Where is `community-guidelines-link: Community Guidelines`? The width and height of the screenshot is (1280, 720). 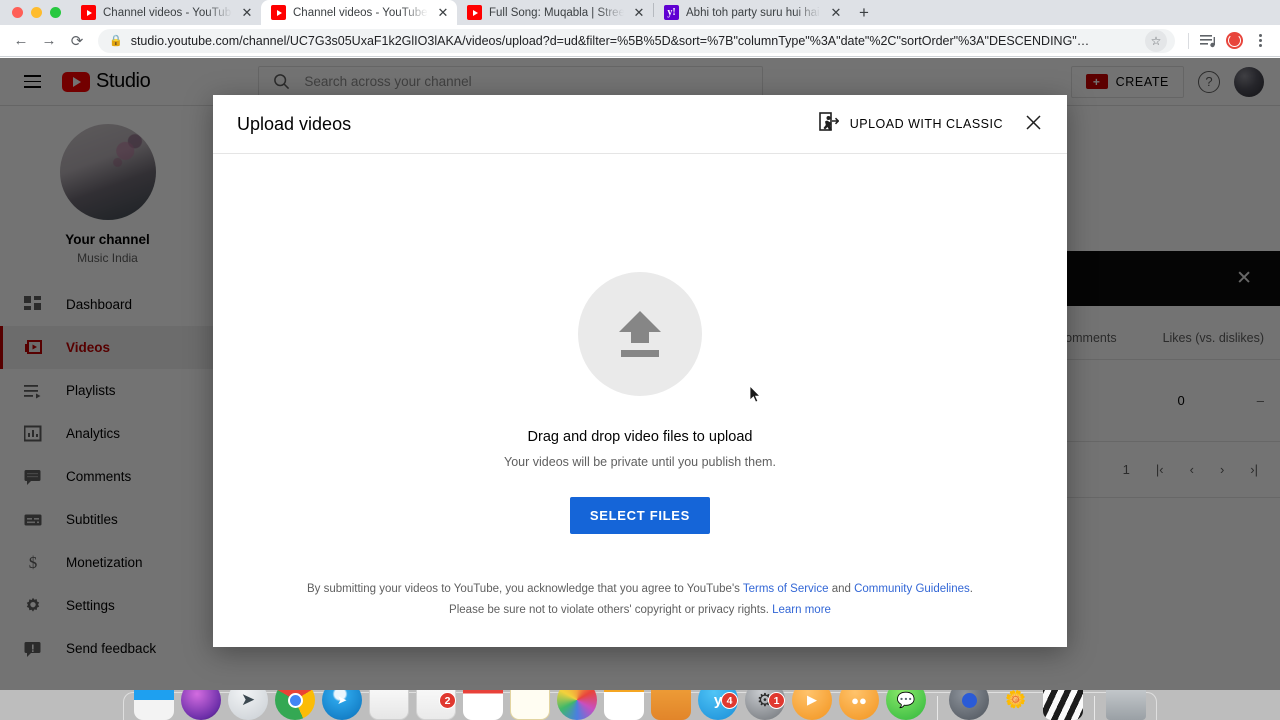
community-guidelines-link: Community Guidelines is located at coordinates (912, 589).